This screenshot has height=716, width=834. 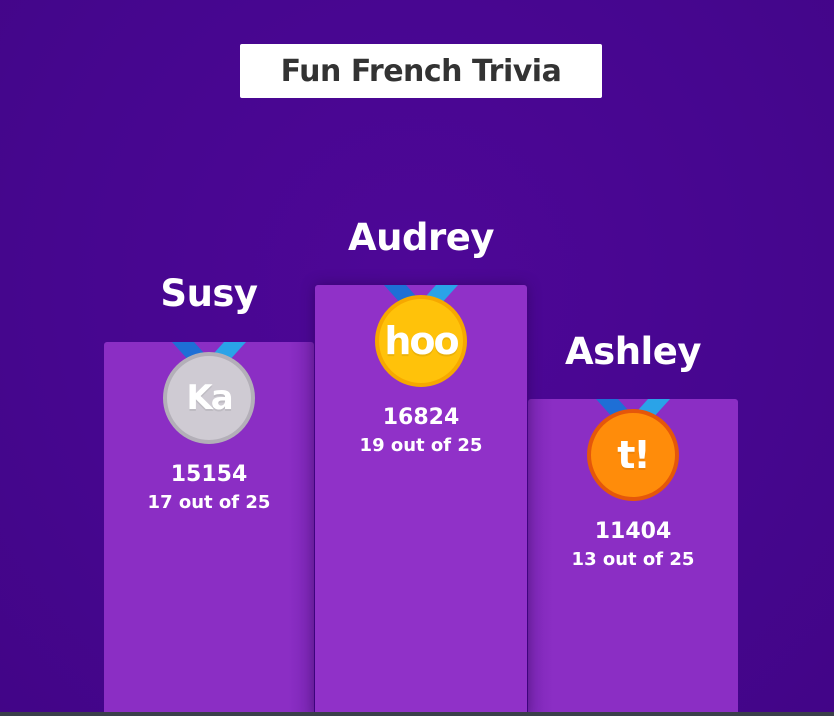 I want to click on third-place-correct: 13 out of 25, so click(x=633, y=559).